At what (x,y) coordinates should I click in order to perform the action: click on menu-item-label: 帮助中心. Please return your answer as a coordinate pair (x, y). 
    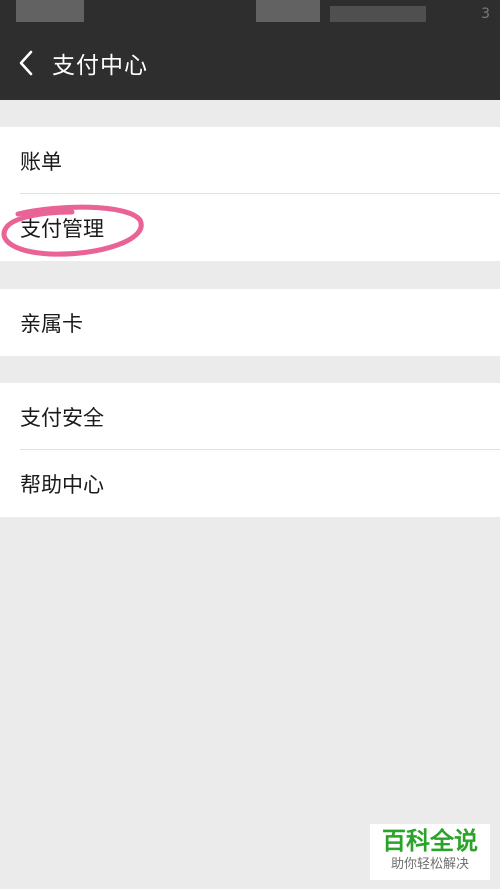
    Looking at the image, I should click on (62, 484).